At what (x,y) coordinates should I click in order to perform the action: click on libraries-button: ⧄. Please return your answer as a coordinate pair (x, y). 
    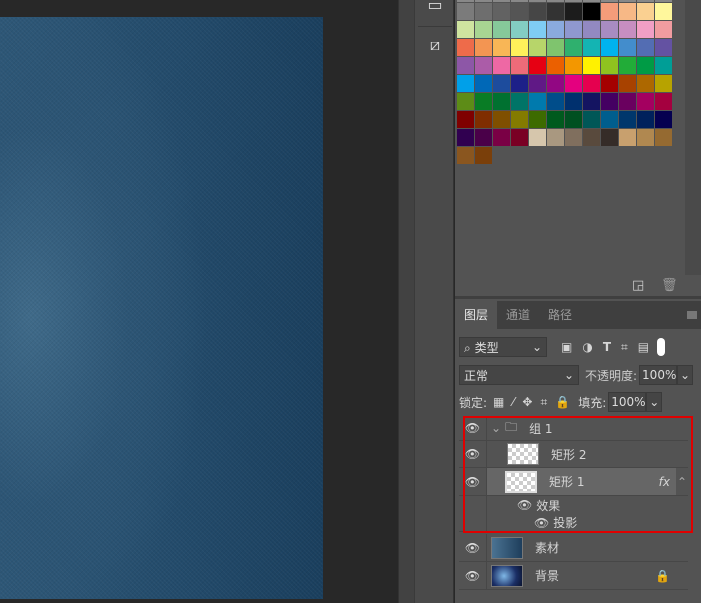
    Looking at the image, I should click on (435, 44).